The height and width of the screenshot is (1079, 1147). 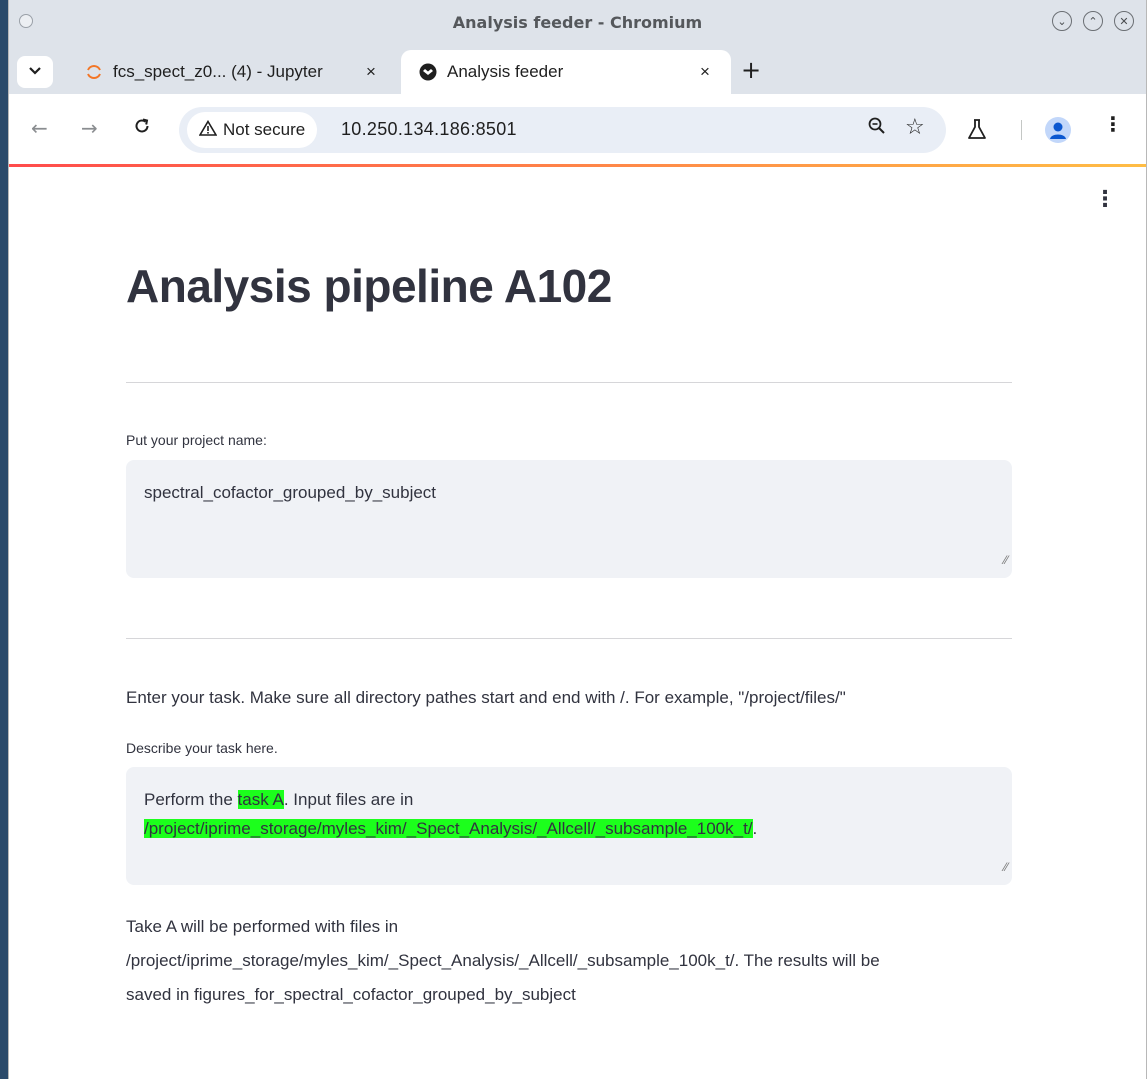 What do you see at coordinates (1058, 130) in the screenshot?
I see `profile-avatar-icon` at bounding box center [1058, 130].